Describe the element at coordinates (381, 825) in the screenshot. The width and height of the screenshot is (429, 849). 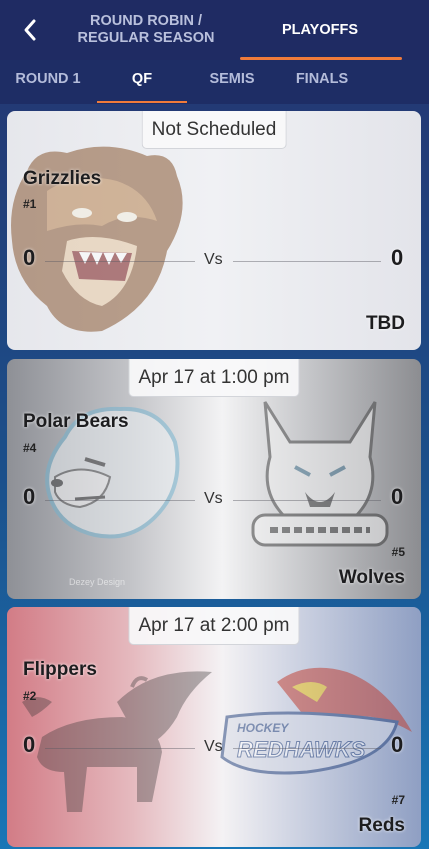
I see `away-team-name: Reds` at that location.